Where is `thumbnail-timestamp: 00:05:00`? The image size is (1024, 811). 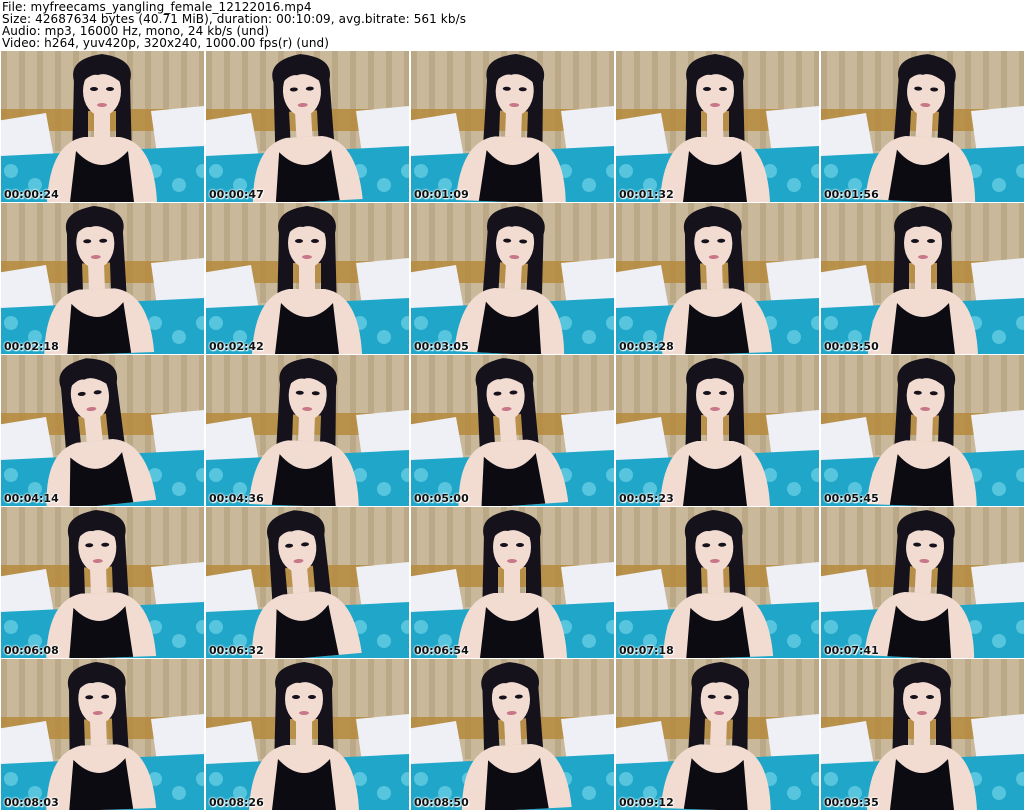 thumbnail-timestamp: 00:05:00 is located at coordinates (441, 498).